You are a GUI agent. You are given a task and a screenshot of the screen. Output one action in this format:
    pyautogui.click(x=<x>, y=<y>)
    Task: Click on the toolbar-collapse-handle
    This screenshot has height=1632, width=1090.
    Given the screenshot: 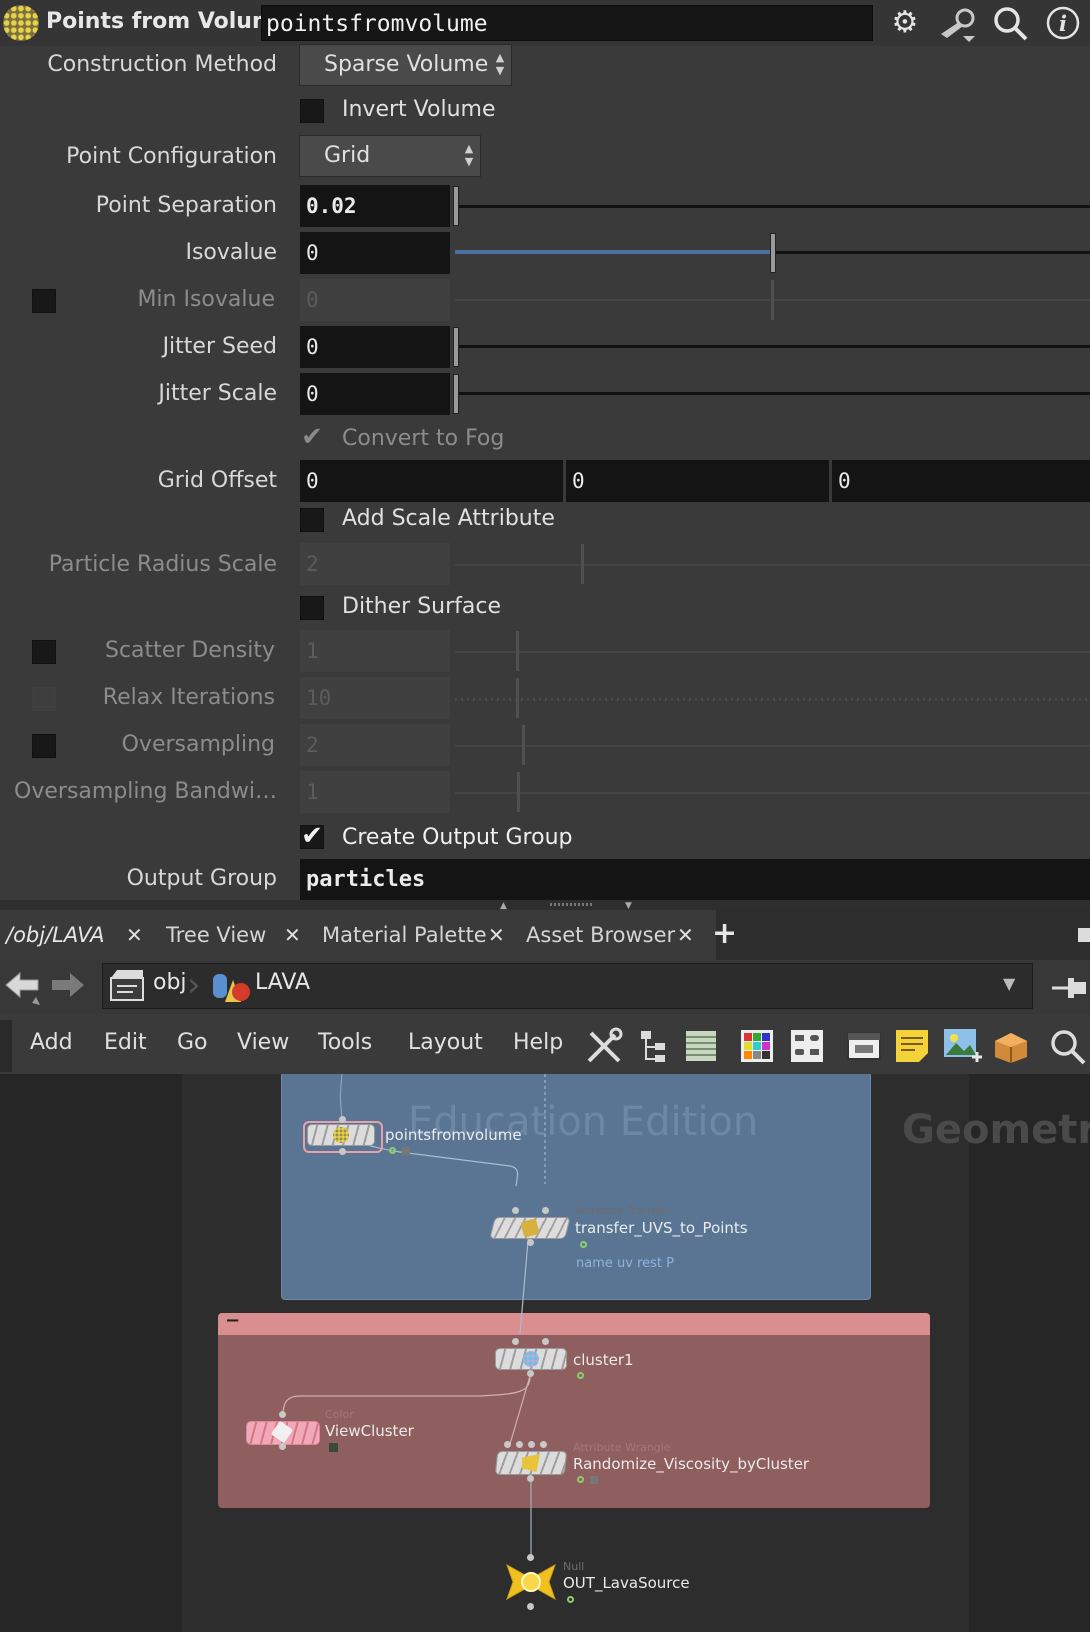 What is the action you would take?
    pyautogui.click(x=6, y=1046)
    